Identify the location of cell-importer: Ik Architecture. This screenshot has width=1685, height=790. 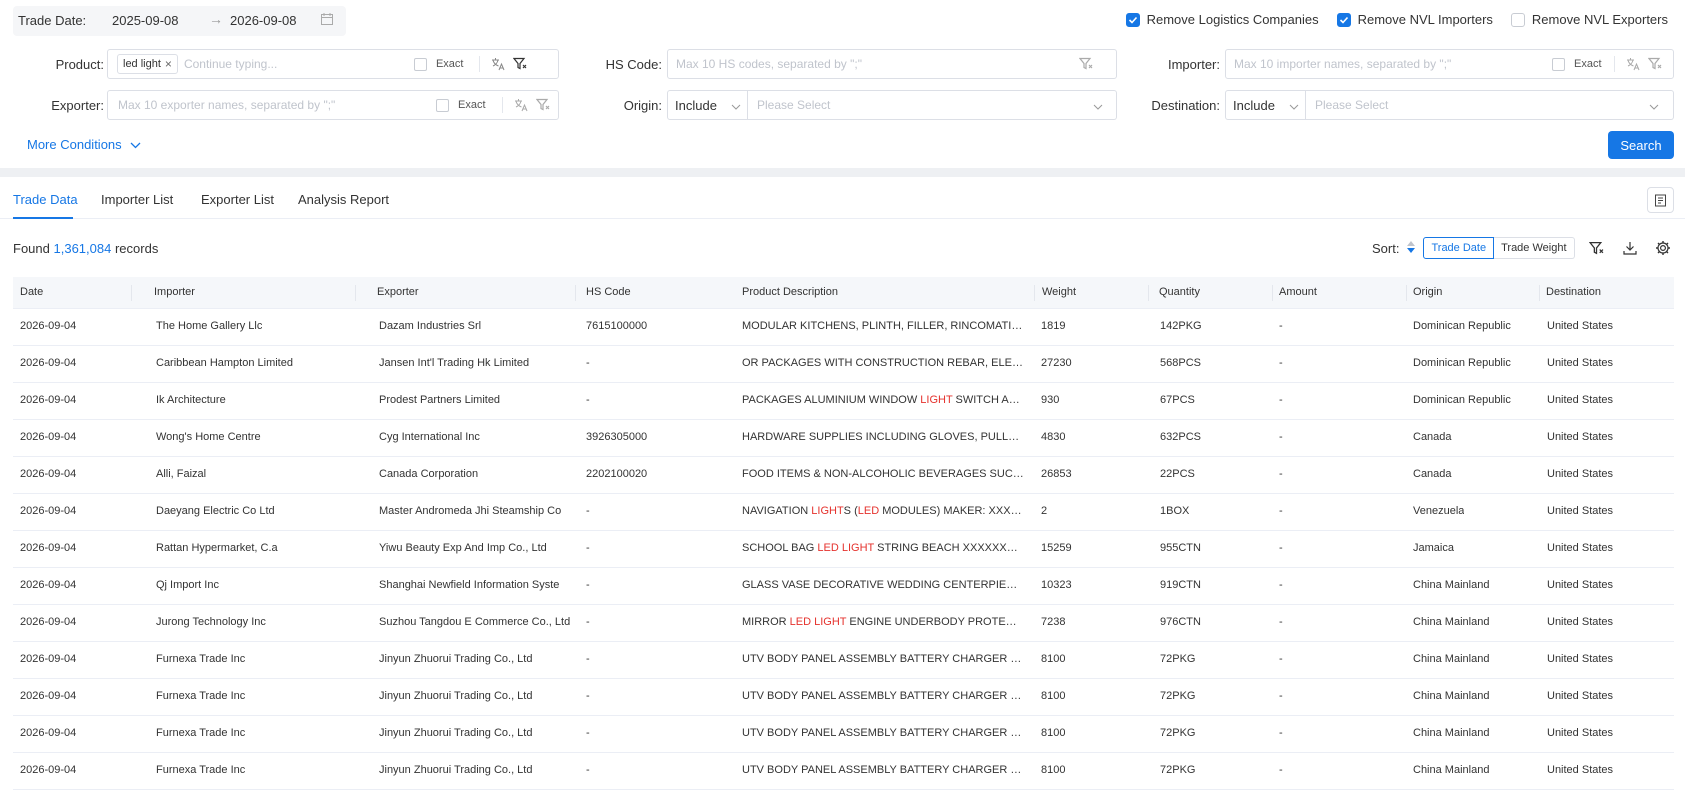
(191, 400).